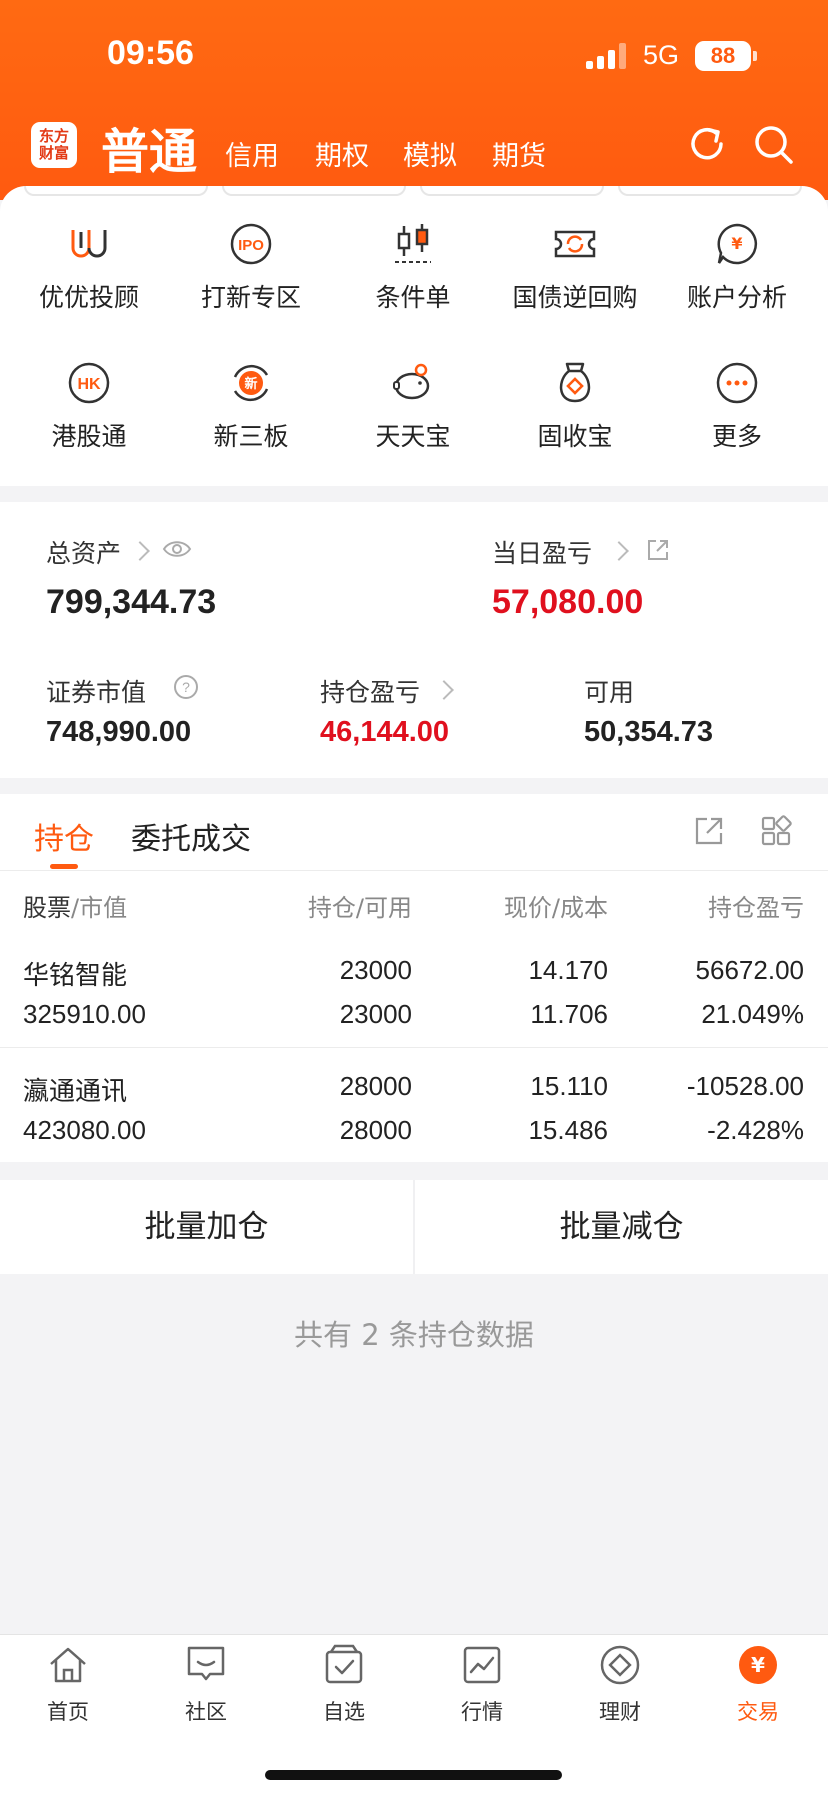 The height and width of the screenshot is (1795, 828). What do you see at coordinates (413, 243) in the screenshot?
I see `candlestick-icon` at bounding box center [413, 243].